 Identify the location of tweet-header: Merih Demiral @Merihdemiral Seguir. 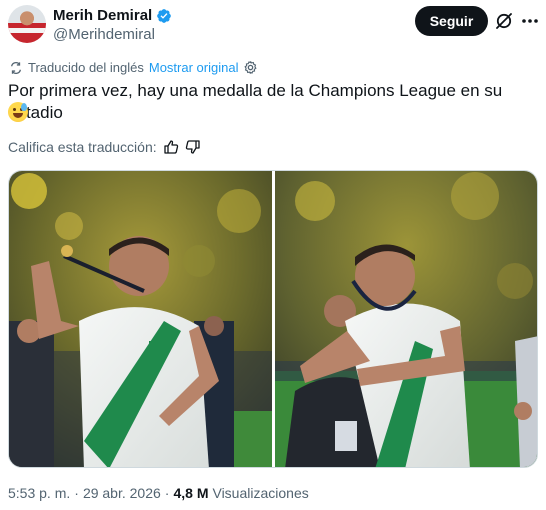
(273, 28).